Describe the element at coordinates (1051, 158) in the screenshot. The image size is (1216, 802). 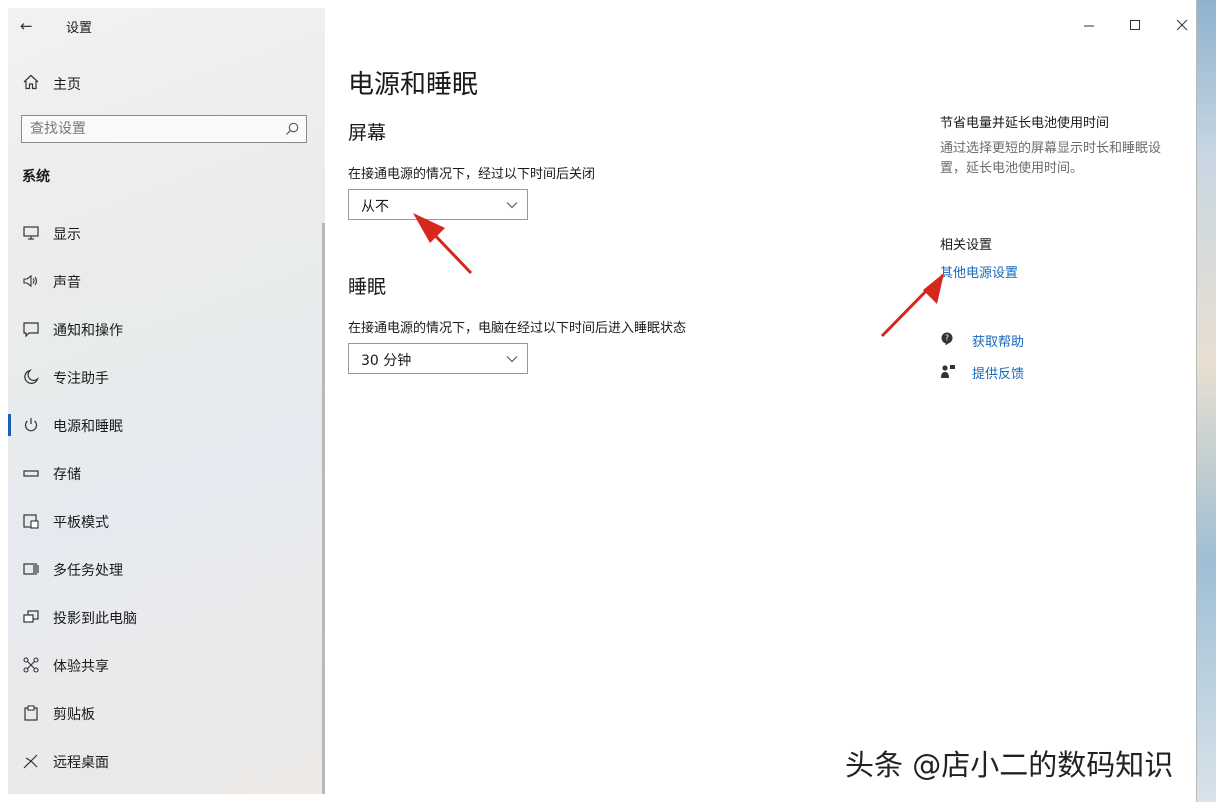
I see `tip-text: 通过选择更短的屏幕显示时长和睡眠设置，延长电池使用时间。` at that location.